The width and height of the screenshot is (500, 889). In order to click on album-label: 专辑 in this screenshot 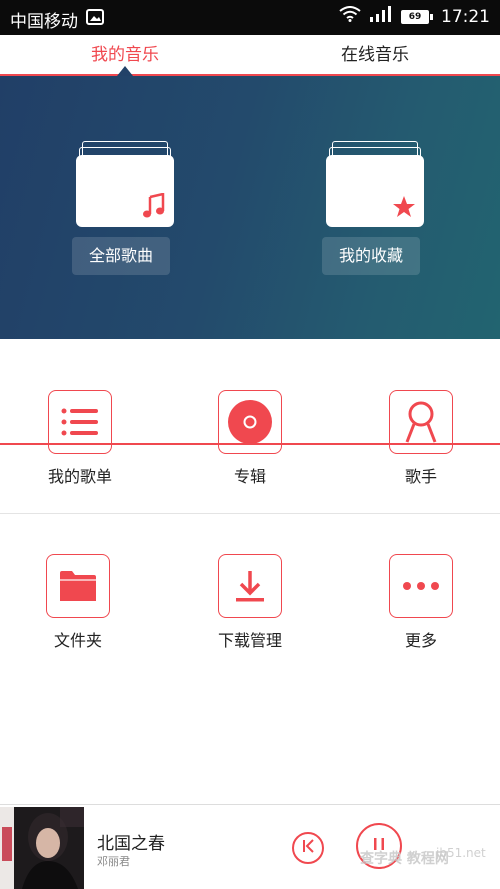, I will do `click(249, 476)`.